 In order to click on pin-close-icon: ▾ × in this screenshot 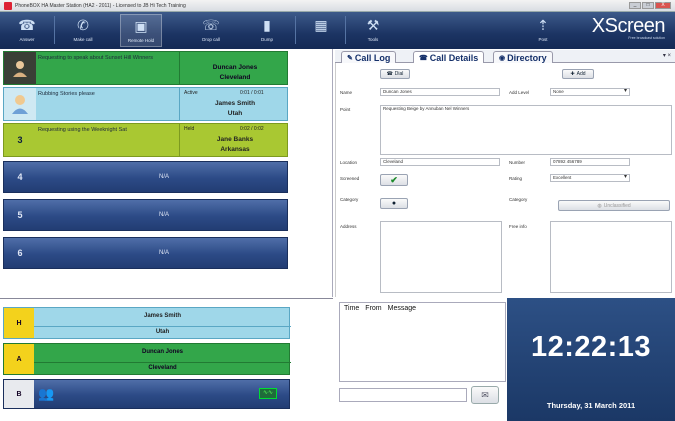, I will do `click(667, 55)`.